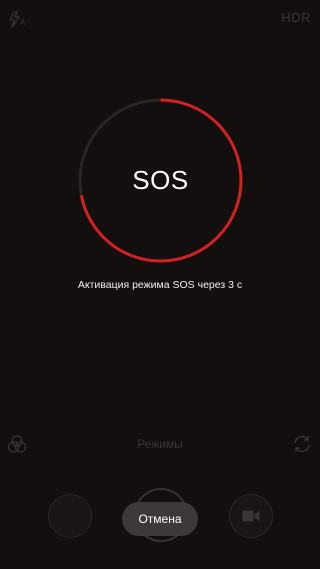 The width and height of the screenshot is (320, 569). What do you see at coordinates (160, 519) in the screenshot?
I see `cancel-button: Отмена` at bounding box center [160, 519].